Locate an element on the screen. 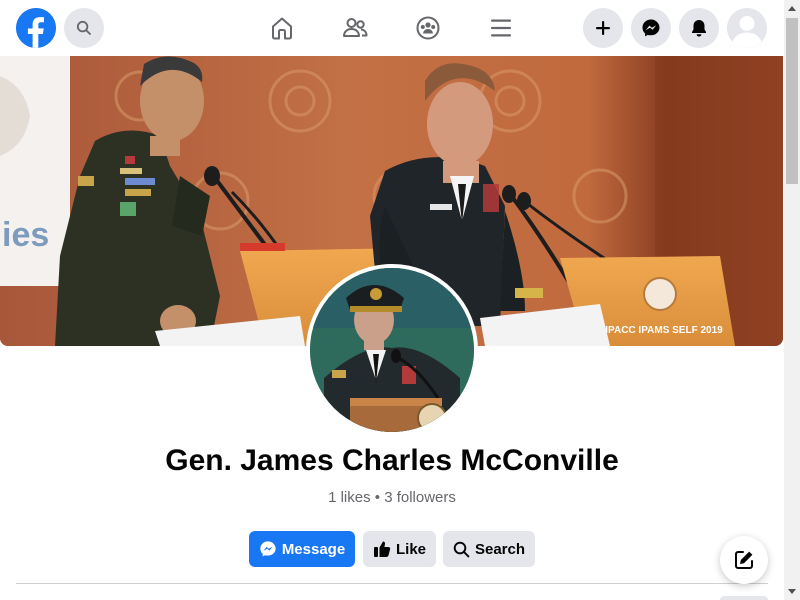 This screenshot has width=800, height=600. search-button is located at coordinates (84, 28).